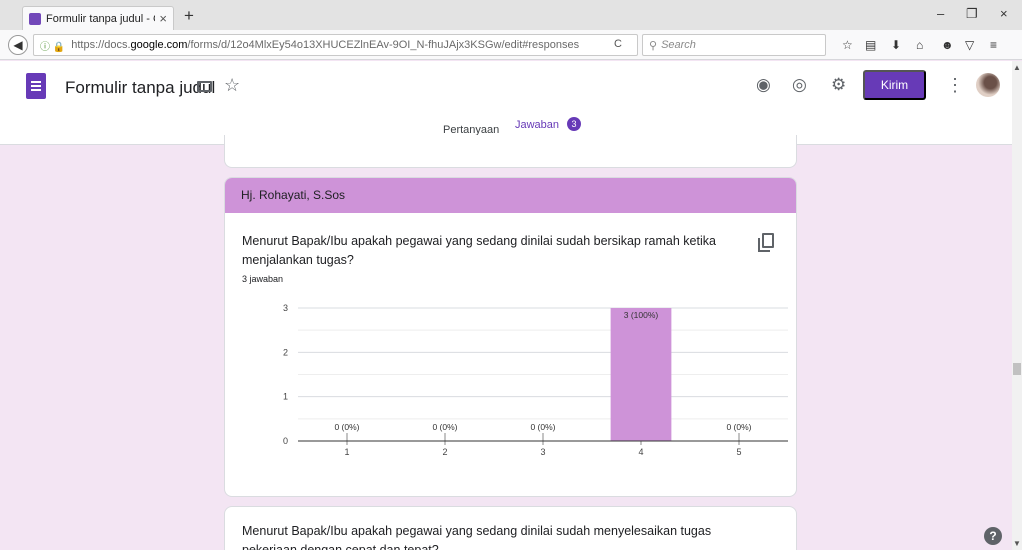  What do you see at coordinates (847, 45) in the screenshot?
I see `bookmark-star-icon: ☆` at bounding box center [847, 45].